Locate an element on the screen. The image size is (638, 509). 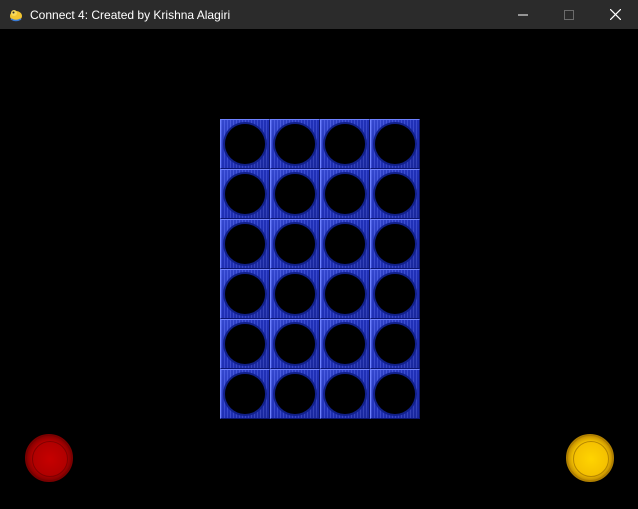
minimize-button is located at coordinates (523, 14).